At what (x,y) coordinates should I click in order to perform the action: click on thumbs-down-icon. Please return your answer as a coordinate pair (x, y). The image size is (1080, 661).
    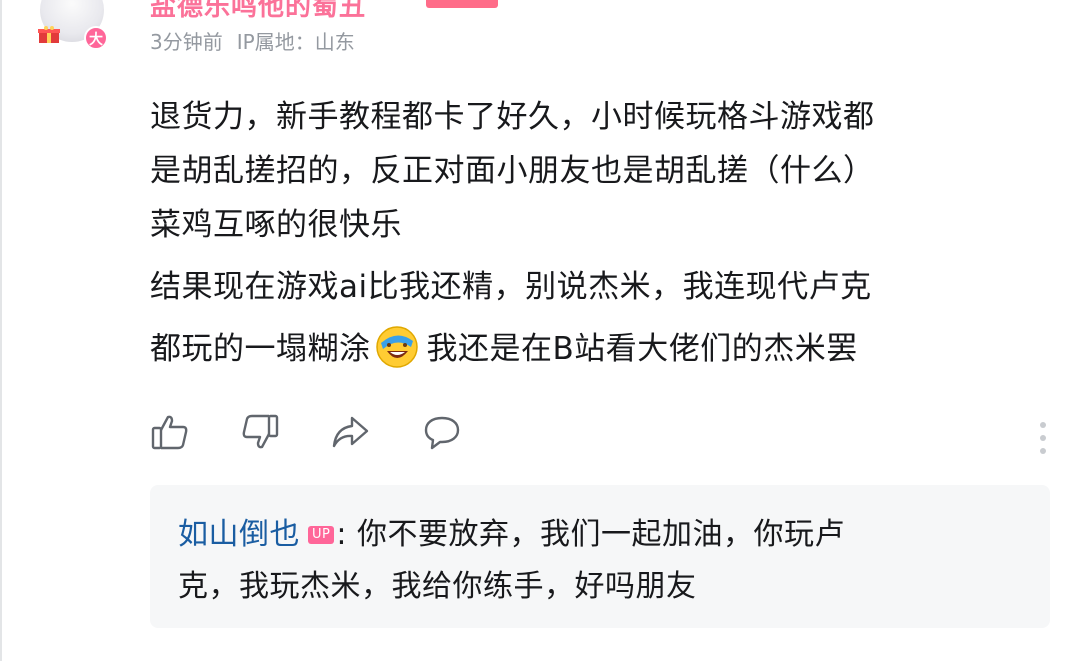
    Looking at the image, I should click on (260, 431).